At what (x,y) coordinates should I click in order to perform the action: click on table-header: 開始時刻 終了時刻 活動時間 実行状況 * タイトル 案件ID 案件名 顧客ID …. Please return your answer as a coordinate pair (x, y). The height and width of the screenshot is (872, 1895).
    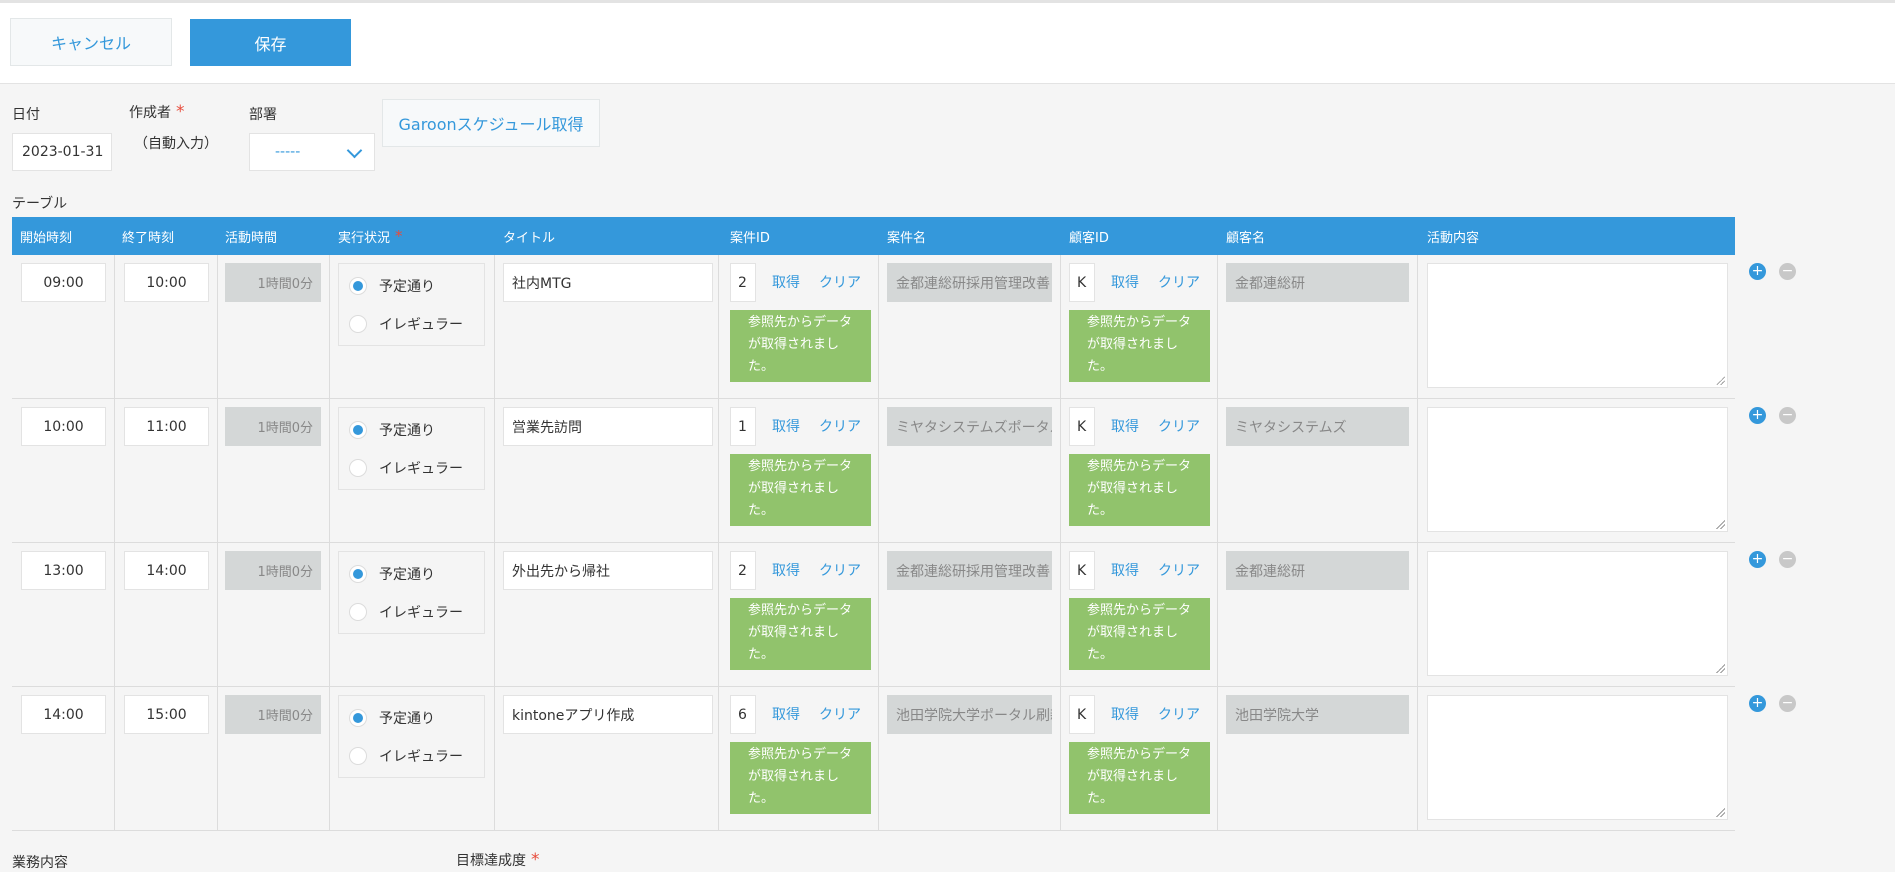
    Looking at the image, I should click on (873, 236).